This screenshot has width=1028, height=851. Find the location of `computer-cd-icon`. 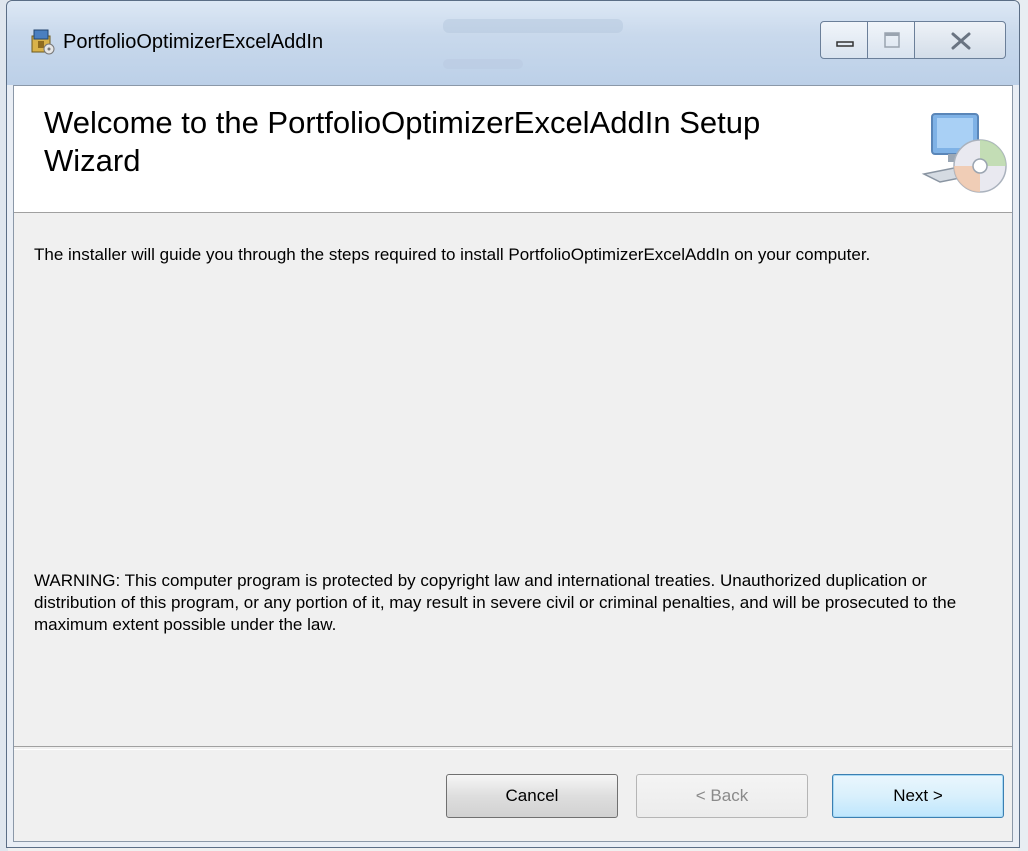

computer-cd-icon is located at coordinates (963, 151).